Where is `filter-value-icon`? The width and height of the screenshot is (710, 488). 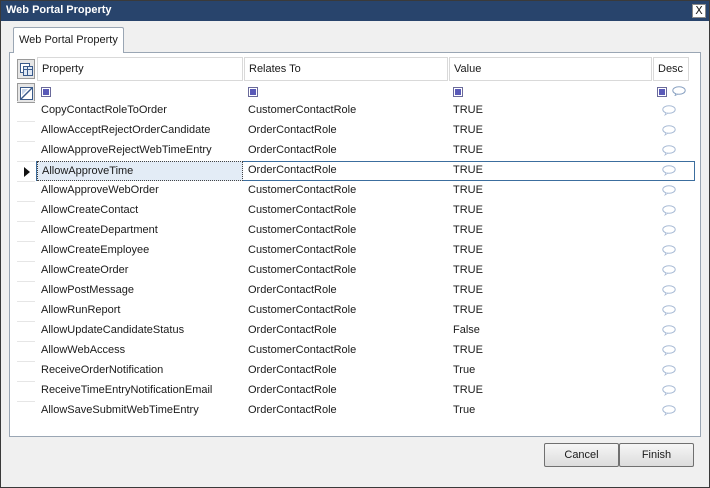
filter-value-icon is located at coordinates (458, 92).